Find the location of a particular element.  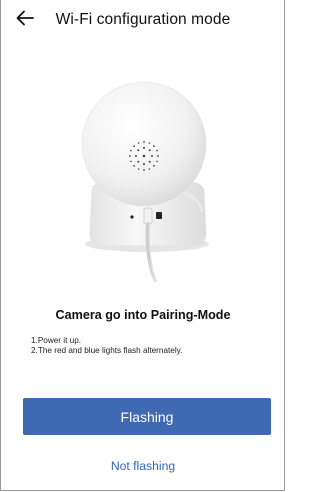

pairing-mode-title: Camera go into Pairing-Mode is located at coordinates (143, 315).